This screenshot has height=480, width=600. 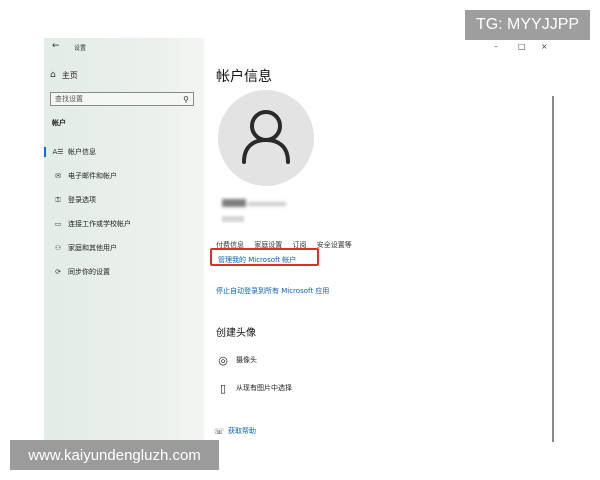 What do you see at coordinates (242, 431) in the screenshot?
I see `help-label: 获取帮助` at bounding box center [242, 431].